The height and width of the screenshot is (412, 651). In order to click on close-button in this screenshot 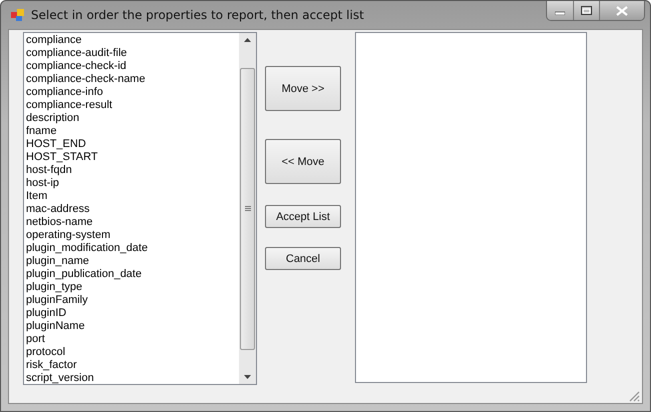, I will do `click(621, 10)`.